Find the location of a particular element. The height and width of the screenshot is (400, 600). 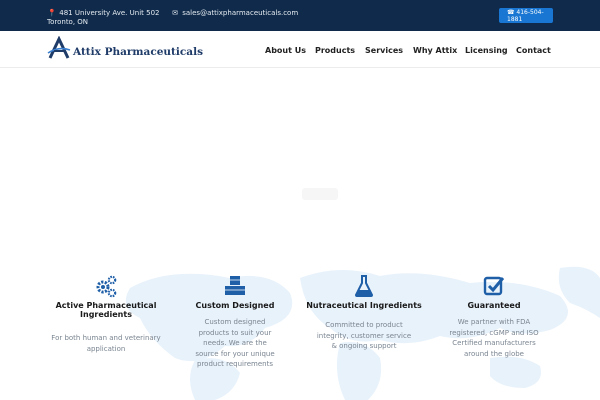

cubes-icon is located at coordinates (235, 285).